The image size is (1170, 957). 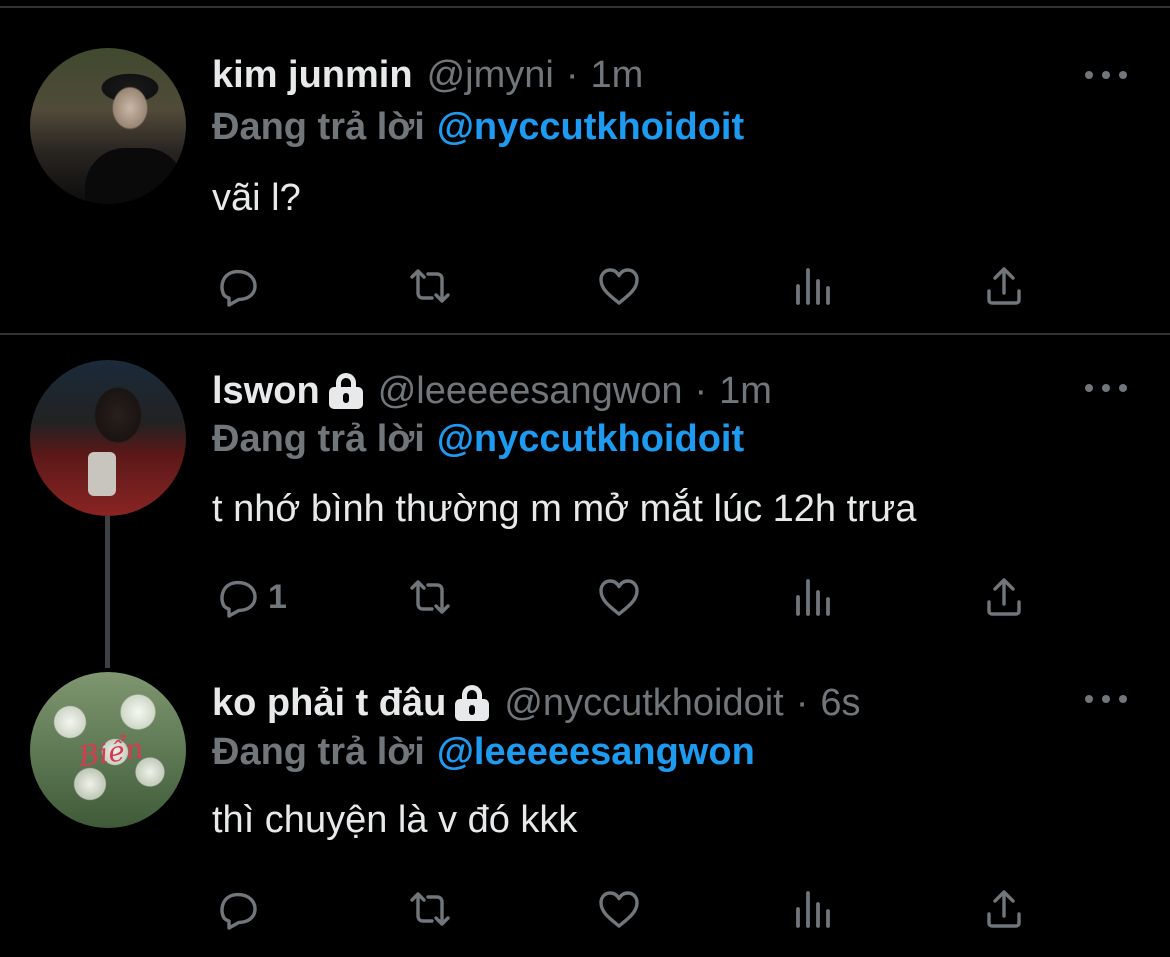 What do you see at coordinates (596, 752) in the screenshot?
I see `reply-mention-link: @leeeeesangwon` at bounding box center [596, 752].